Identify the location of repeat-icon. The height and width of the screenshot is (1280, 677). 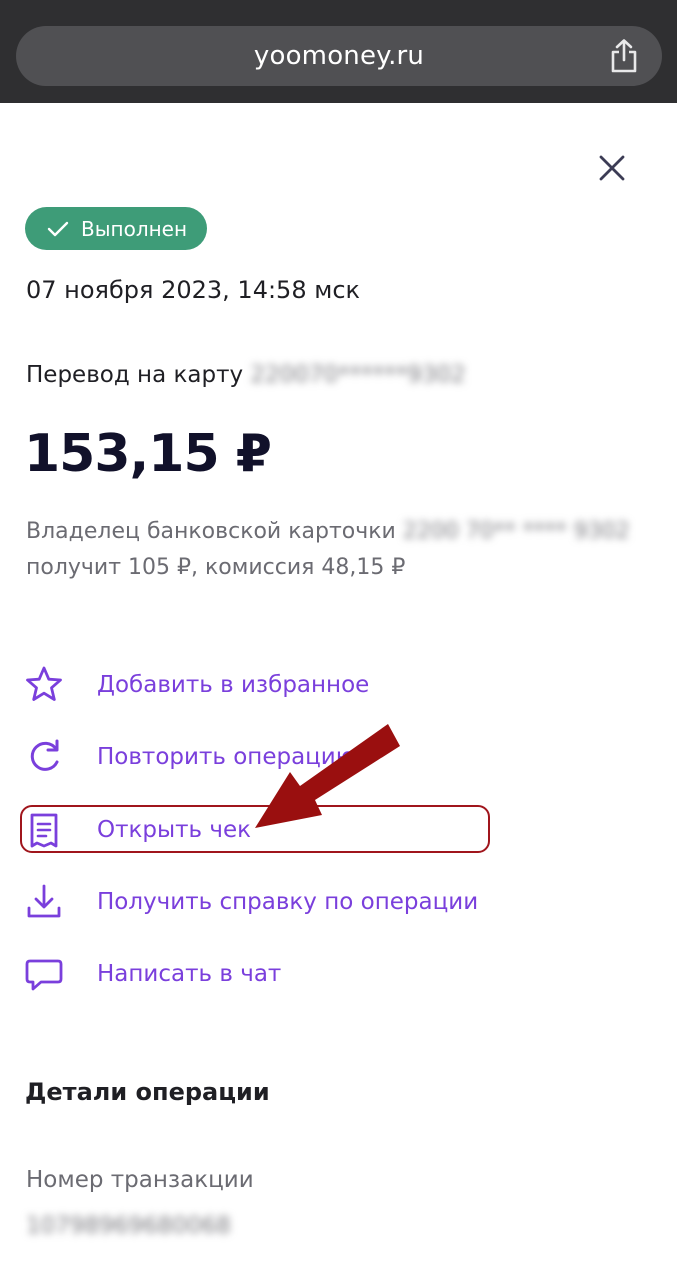
(44, 755).